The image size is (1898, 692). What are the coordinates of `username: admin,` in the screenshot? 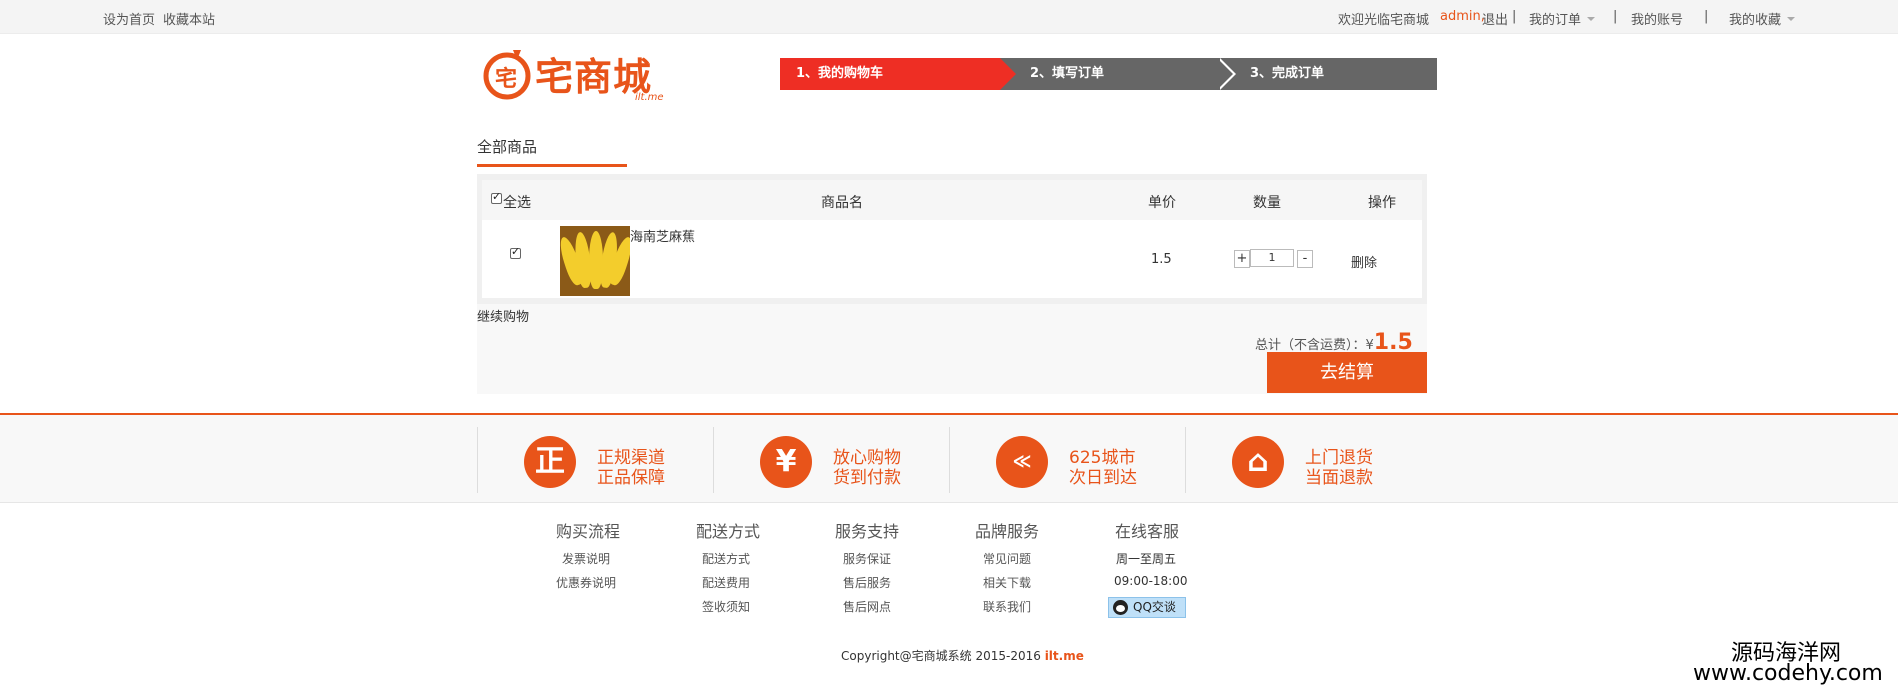 It's located at (1462, 16).